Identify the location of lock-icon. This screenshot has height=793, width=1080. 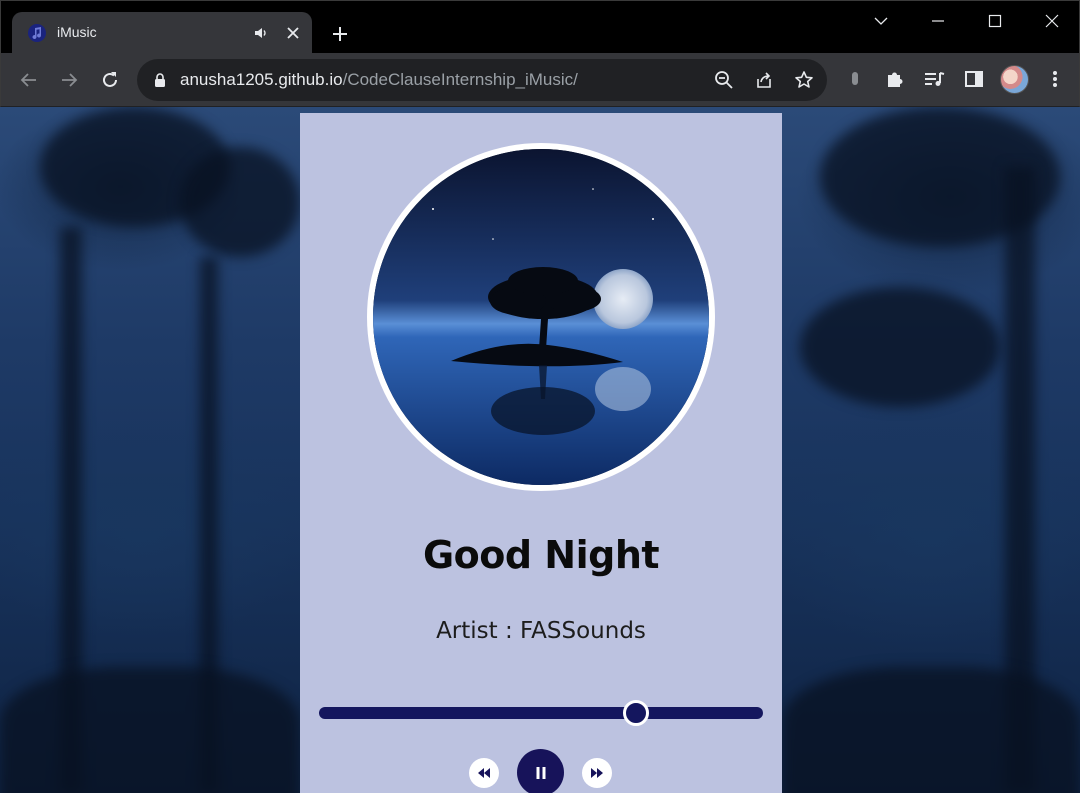
(160, 80).